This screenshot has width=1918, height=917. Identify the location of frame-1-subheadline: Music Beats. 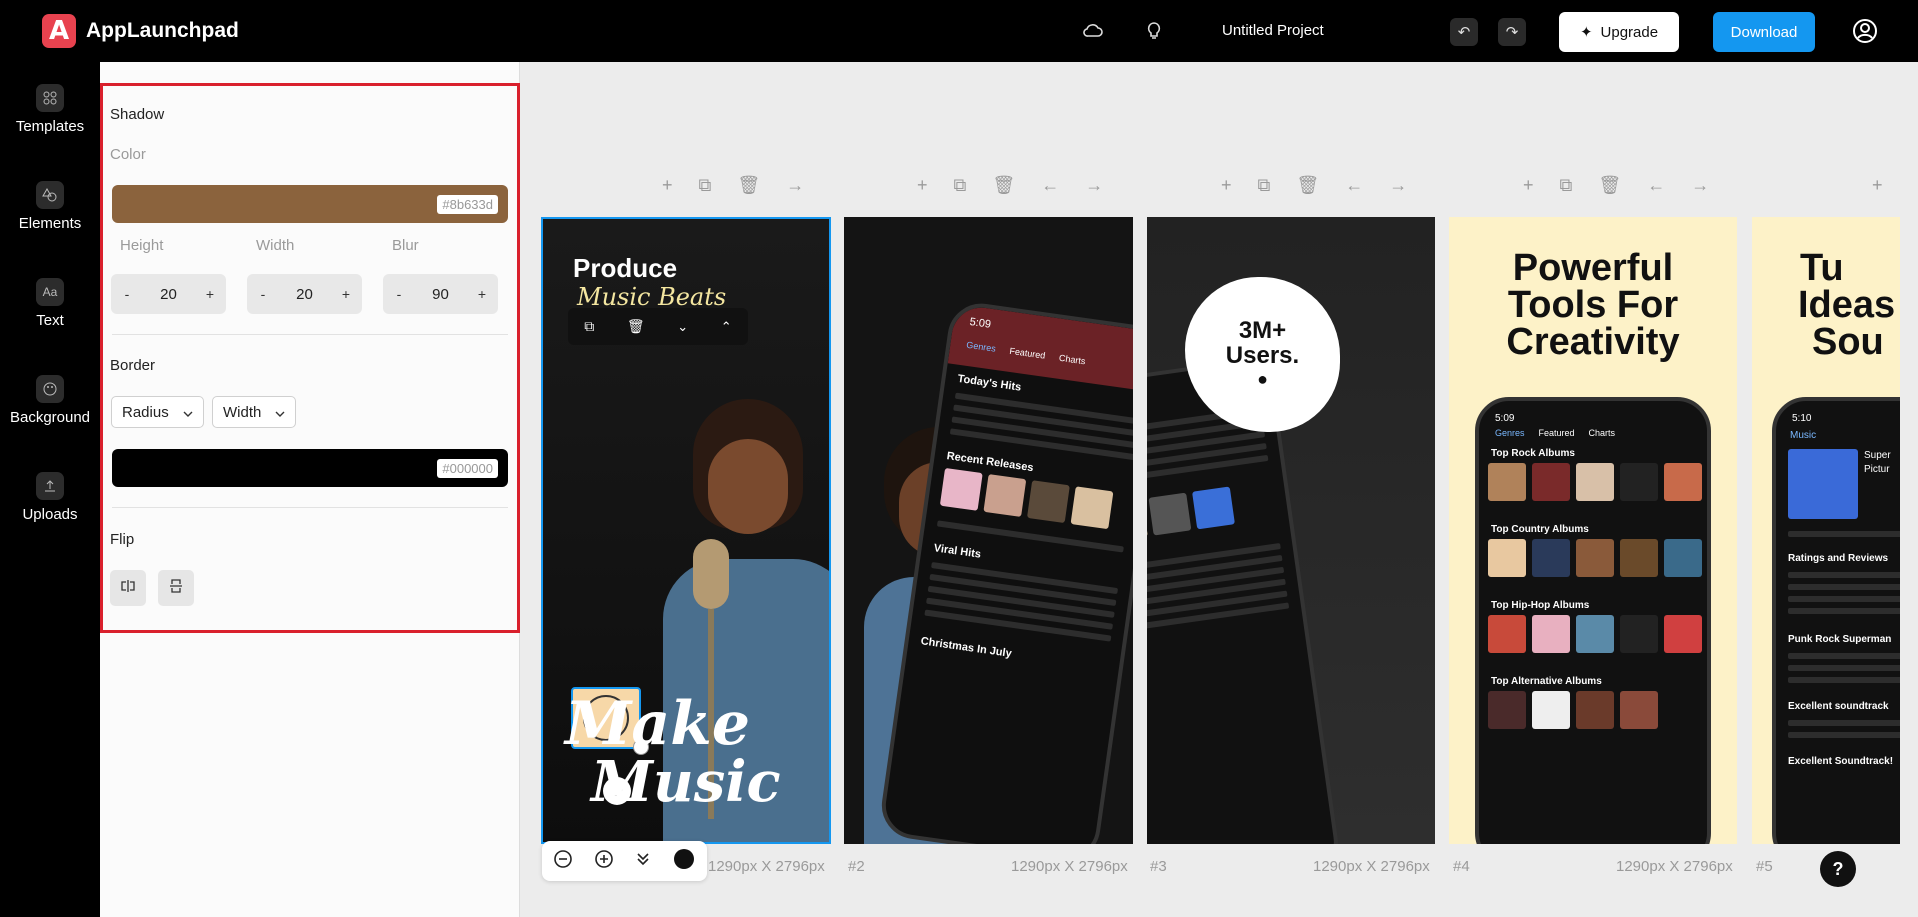
(651, 297).